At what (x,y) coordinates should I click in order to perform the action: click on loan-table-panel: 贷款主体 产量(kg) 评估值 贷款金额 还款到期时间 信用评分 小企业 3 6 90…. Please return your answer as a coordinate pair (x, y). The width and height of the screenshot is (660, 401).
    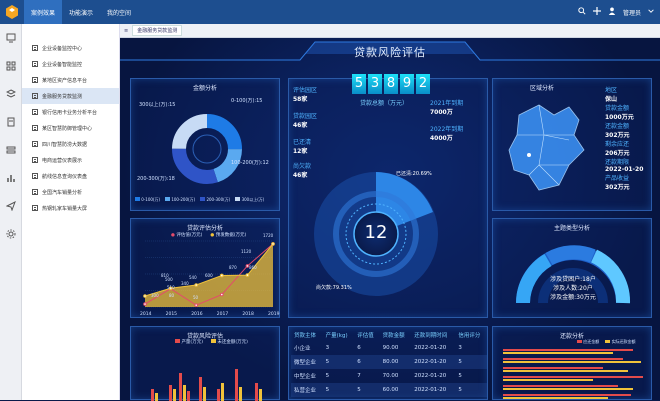
    Looking at the image, I should click on (388, 363).